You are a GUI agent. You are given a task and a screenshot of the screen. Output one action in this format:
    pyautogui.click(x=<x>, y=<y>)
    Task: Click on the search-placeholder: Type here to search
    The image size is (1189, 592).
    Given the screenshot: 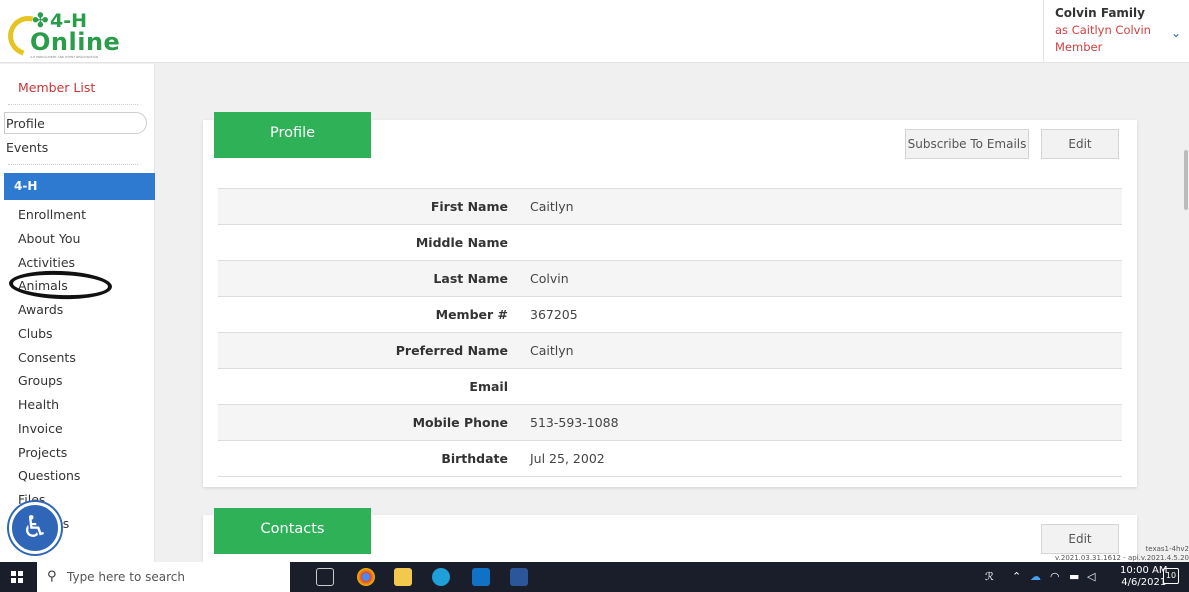 What is the action you would take?
    pyautogui.click(x=126, y=577)
    